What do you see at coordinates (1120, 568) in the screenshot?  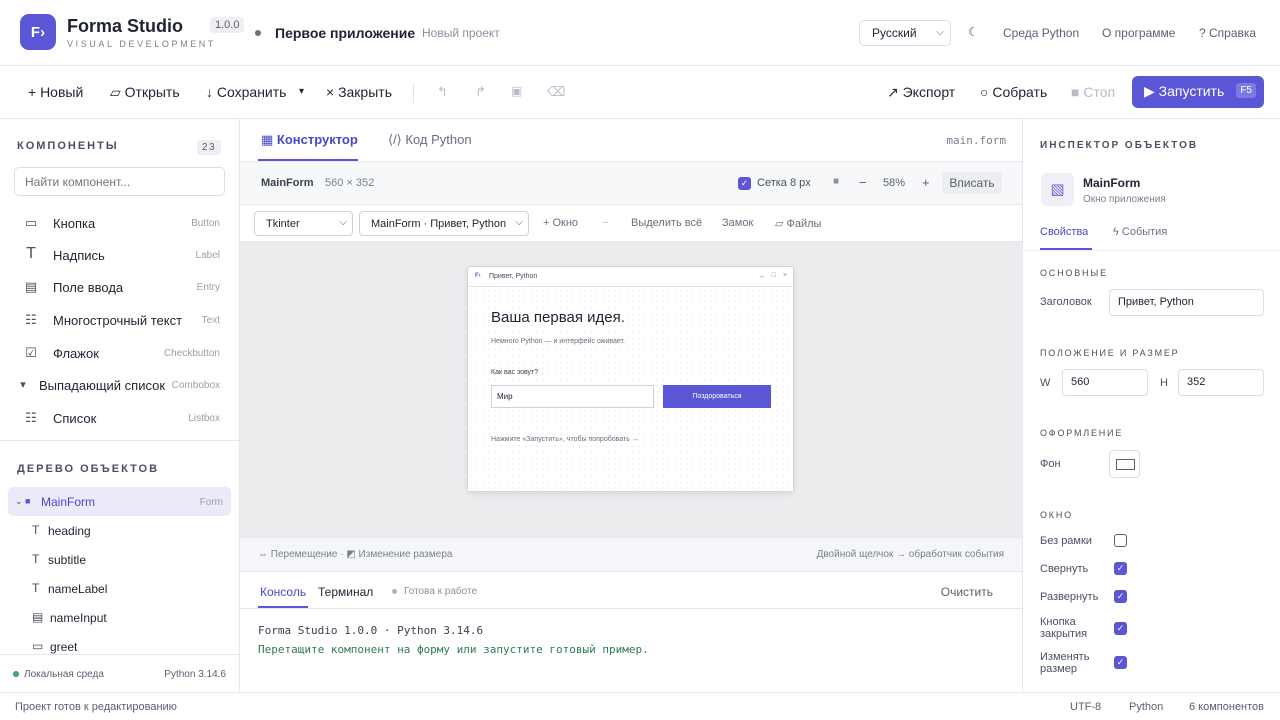 I see `minimize-checkbox: ✓` at bounding box center [1120, 568].